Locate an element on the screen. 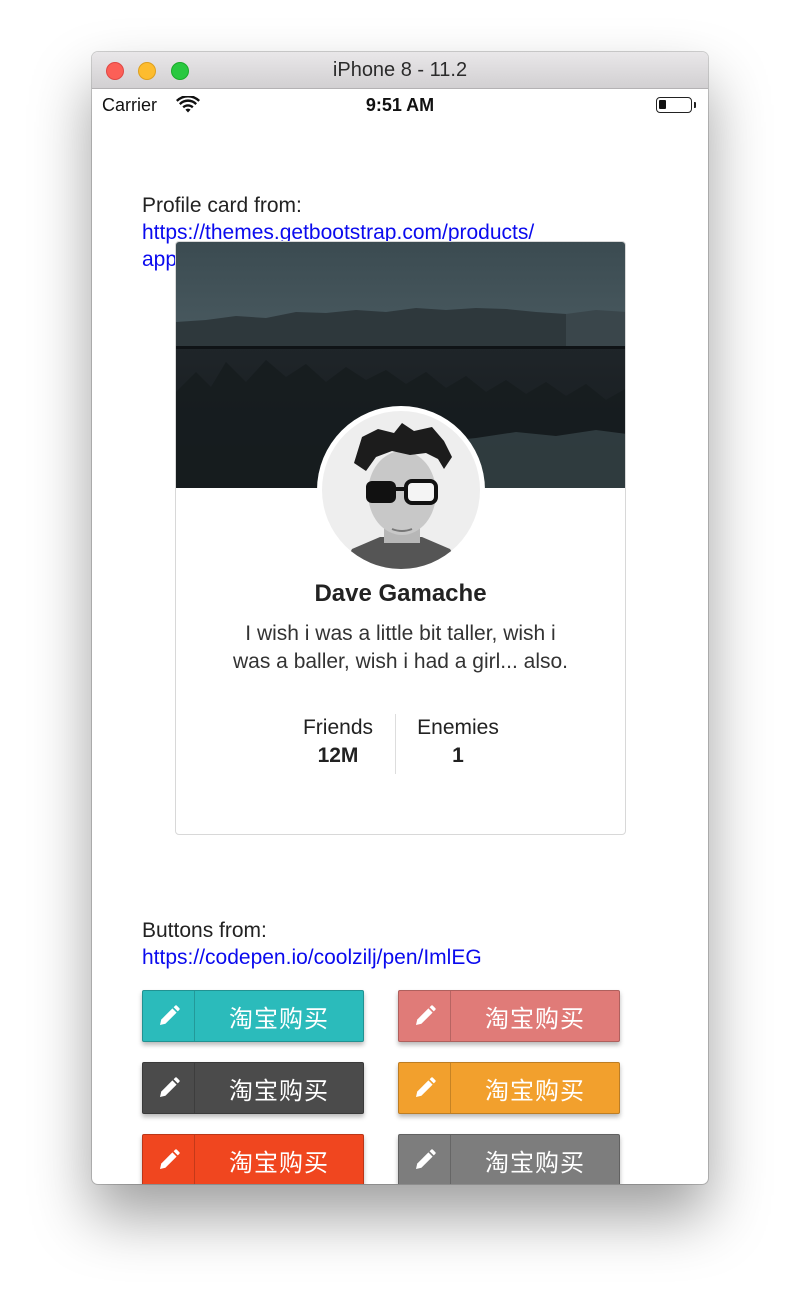 This screenshot has width=800, height=1316. enemies-stat-value: 1 is located at coordinates (458, 755).